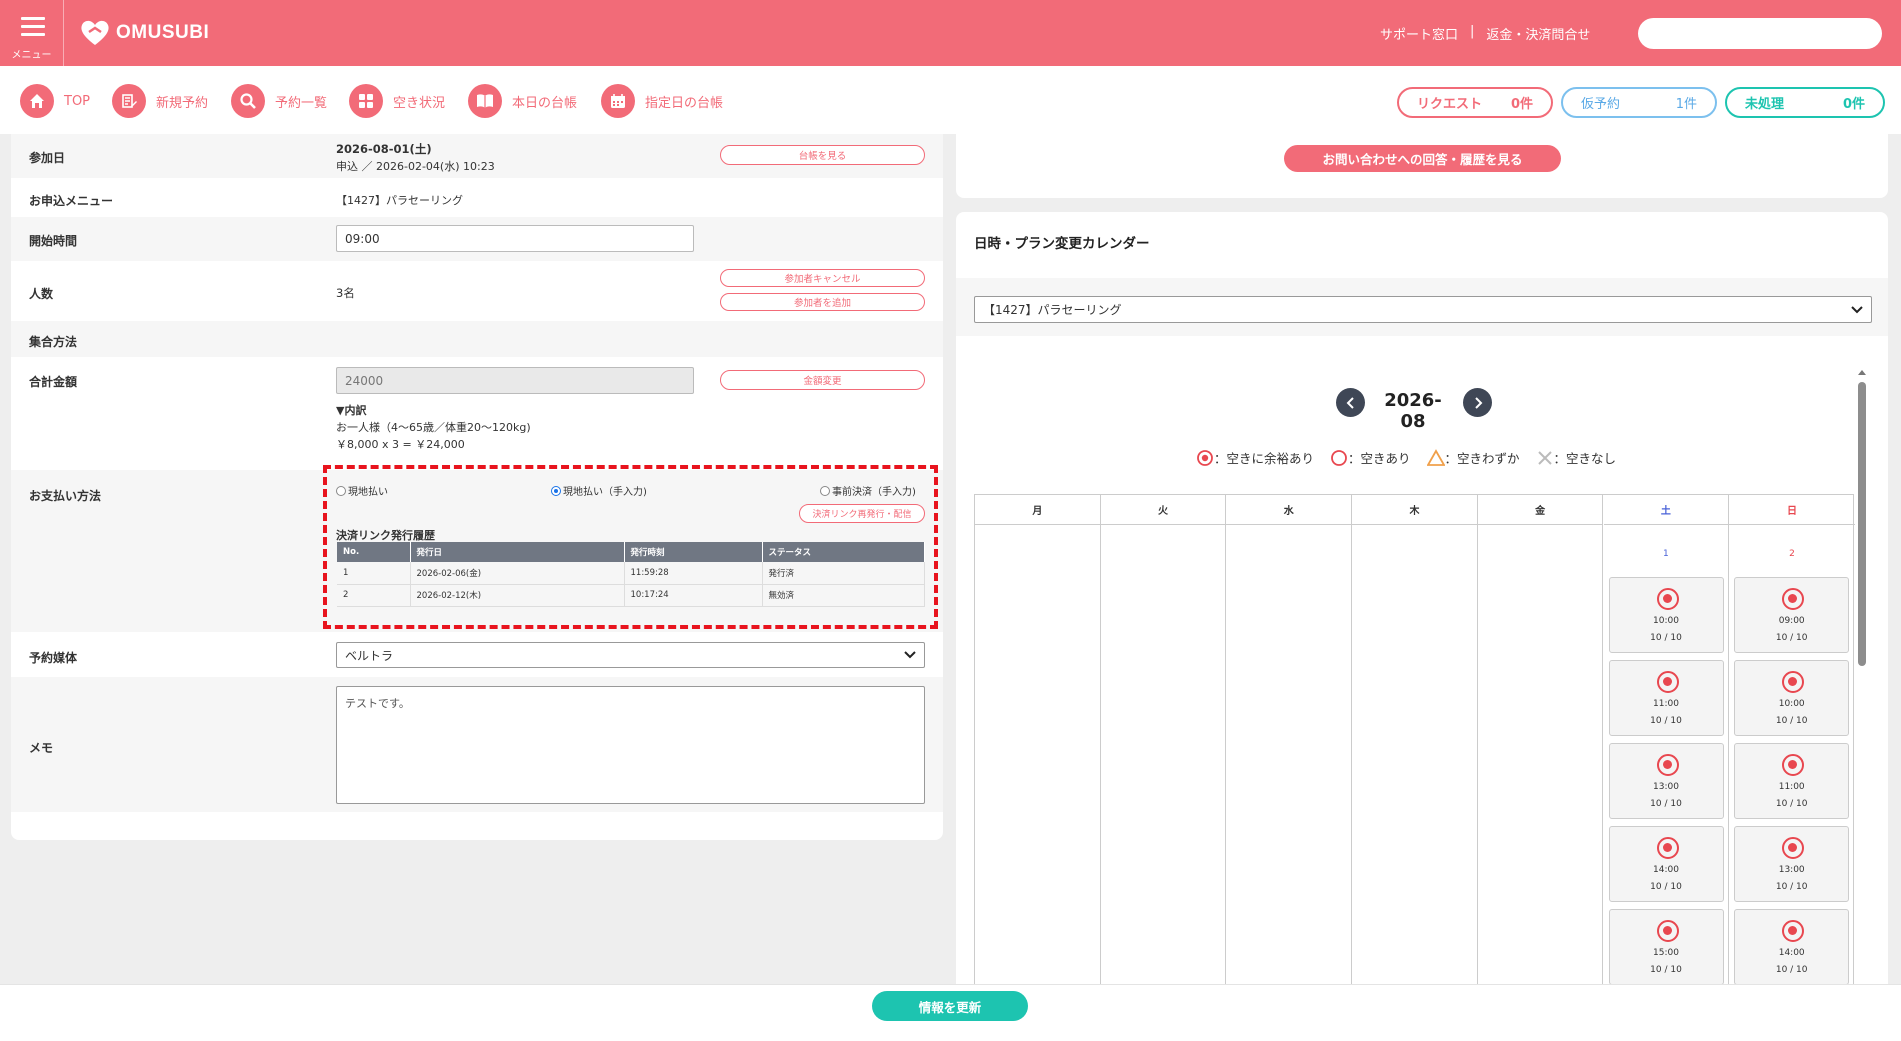 This screenshot has height=1041, width=1901. I want to click on grid-icon, so click(366, 101).